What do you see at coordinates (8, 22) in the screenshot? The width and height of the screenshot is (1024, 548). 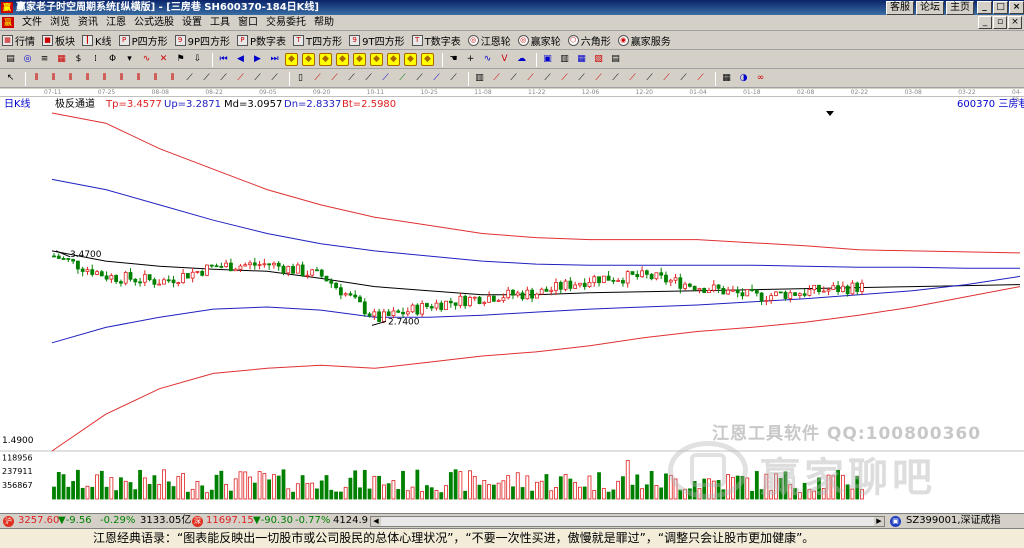 I see `mdi-document-icon: 赢` at bounding box center [8, 22].